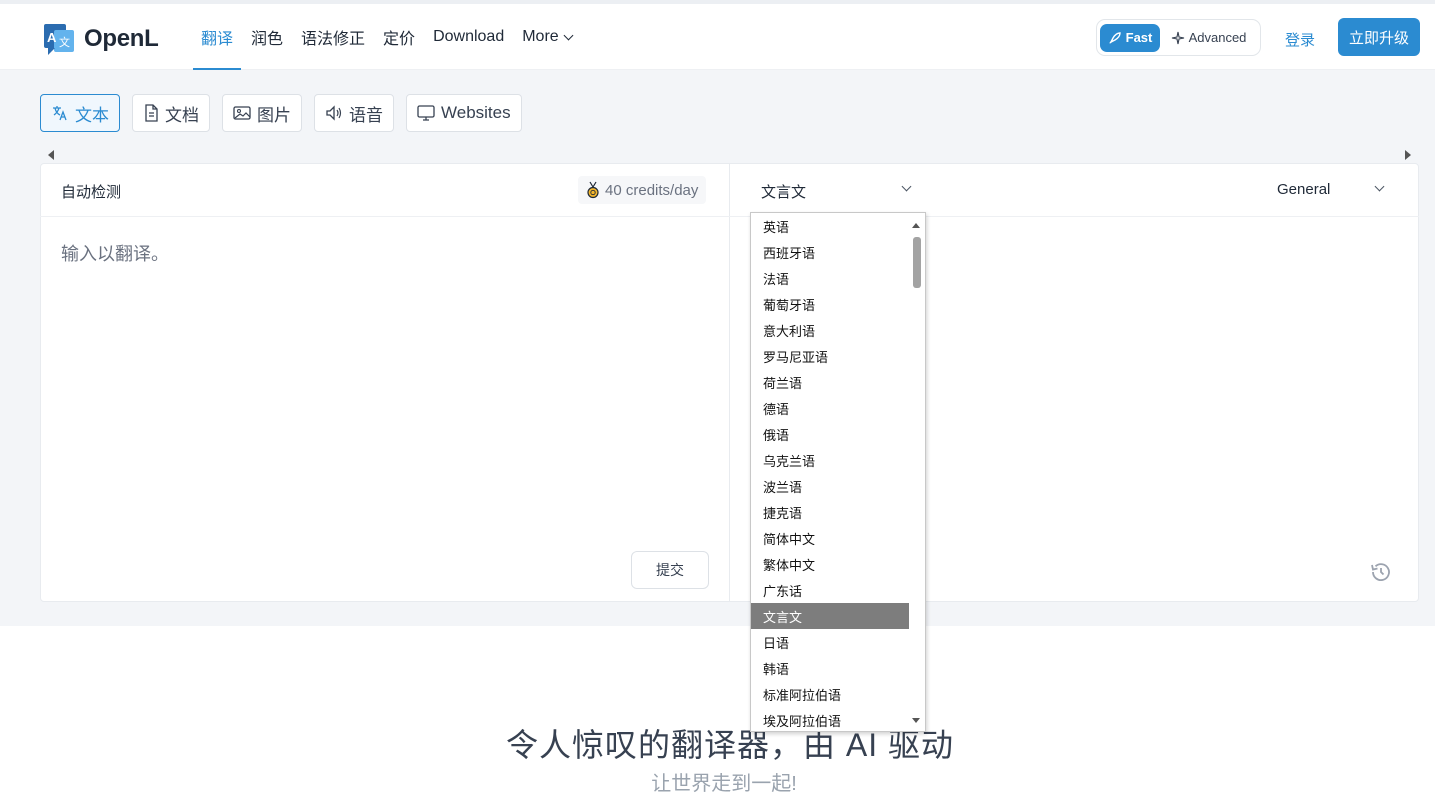 The image size is (1435, 802). What do you see at coordinates (830, 434) in the screenshot?
I see `language-option: 俄语` at bounding box center [830, 434].